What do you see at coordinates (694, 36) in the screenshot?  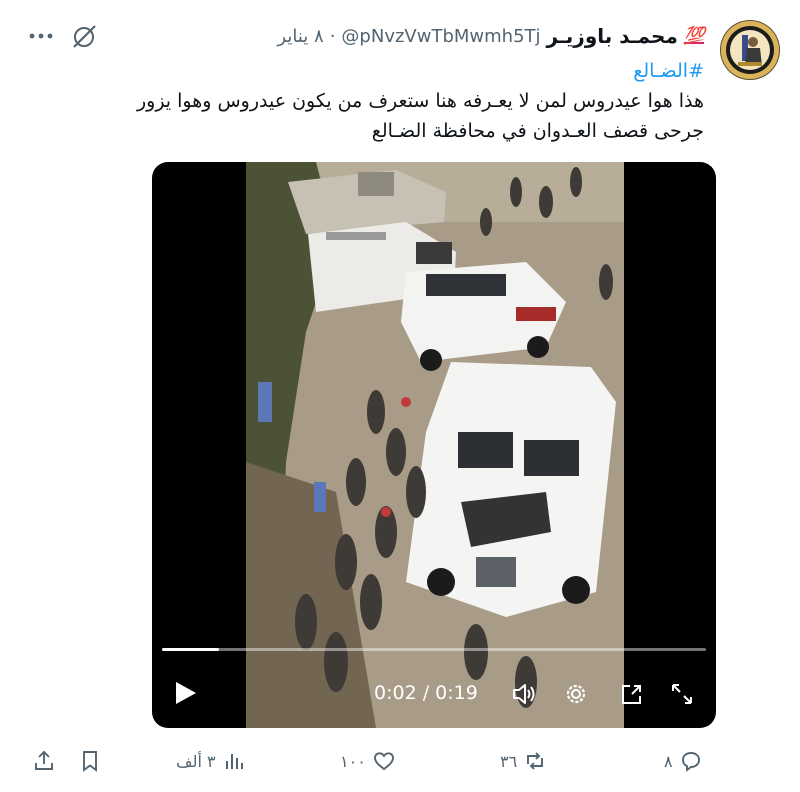 I see `hundred-emoji: 💯` at bounding box center [694, 36].